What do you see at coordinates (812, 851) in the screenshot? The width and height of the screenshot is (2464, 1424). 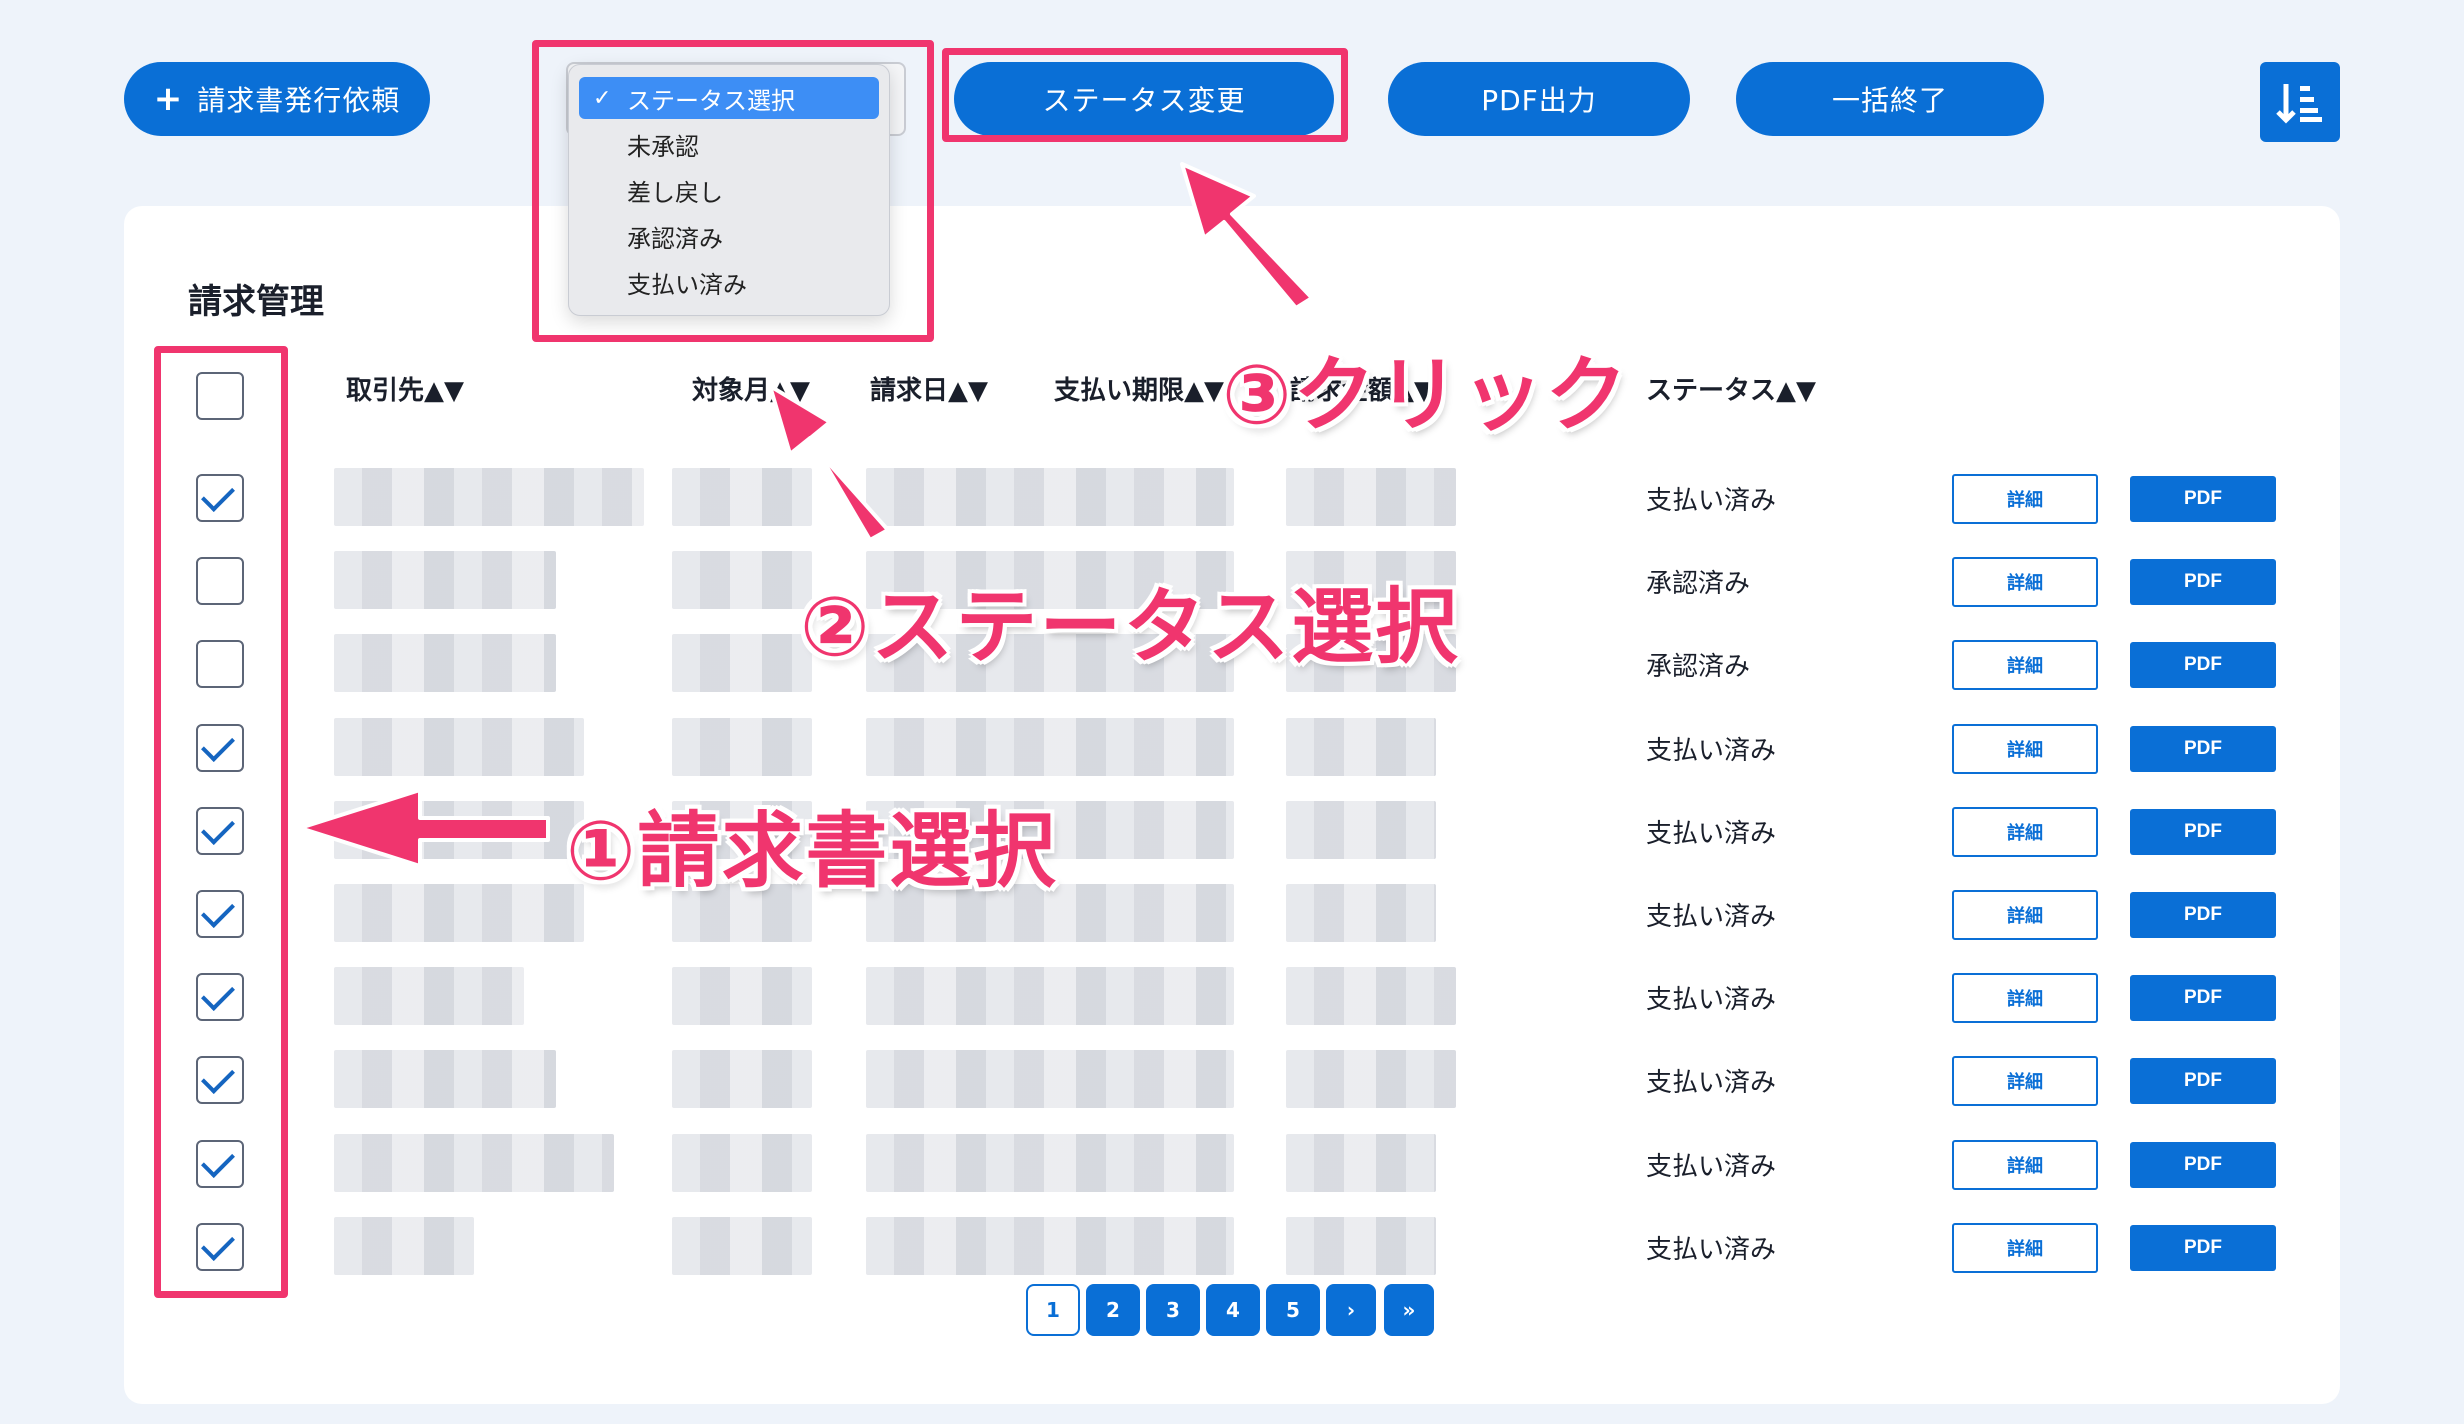 I see `annotation-step1: ①請求書選択` at bounding box center [812, 851].